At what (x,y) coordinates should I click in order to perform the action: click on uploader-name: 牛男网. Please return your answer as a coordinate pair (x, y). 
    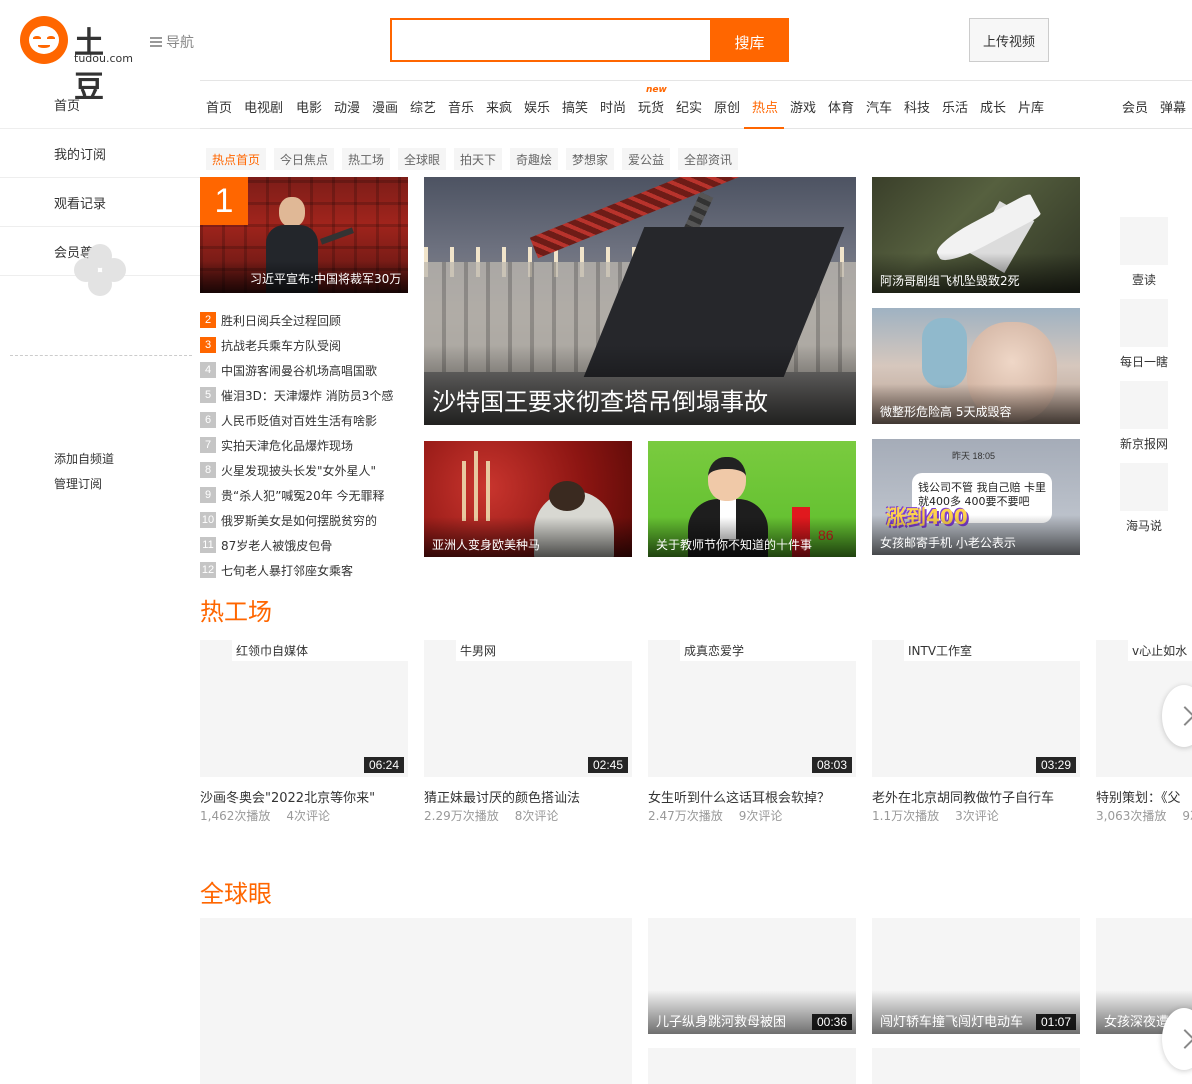
    Looking at the image, I should click on (478, 650).